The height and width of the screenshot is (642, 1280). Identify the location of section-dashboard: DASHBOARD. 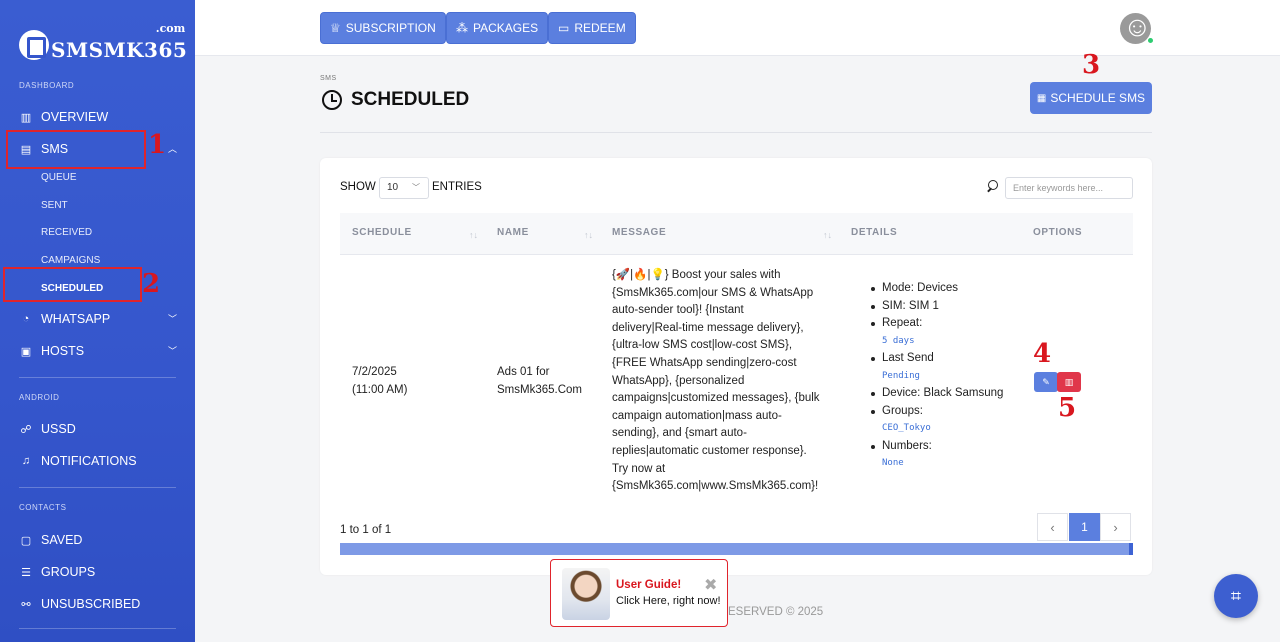
(47, 85).